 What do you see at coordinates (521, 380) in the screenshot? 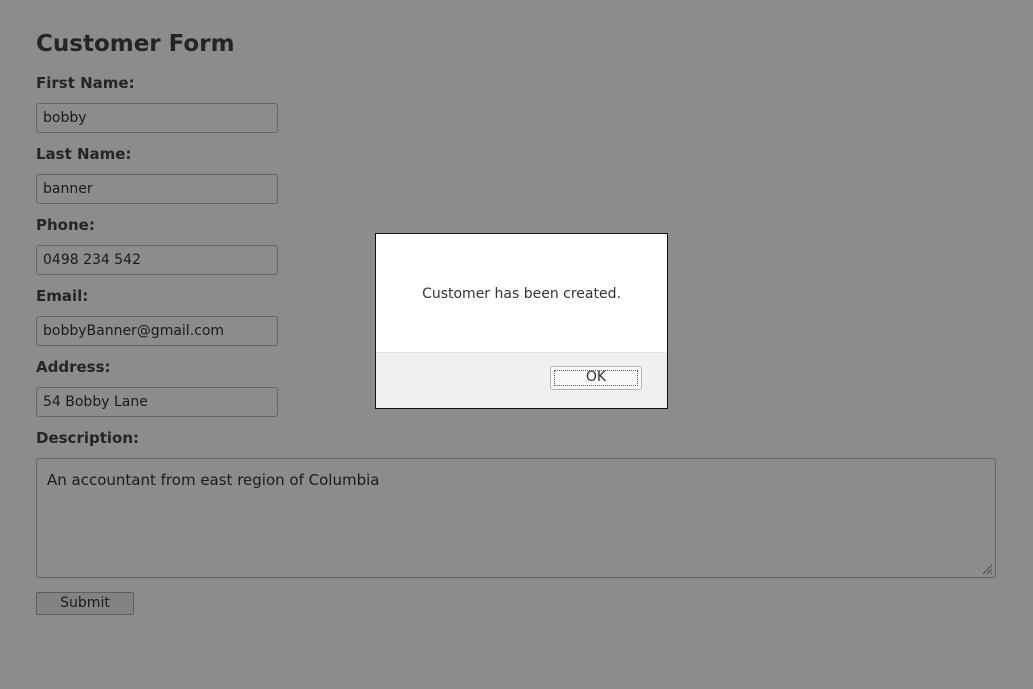
I see `dialog-footer: OK` at bounding box center [521, 380].